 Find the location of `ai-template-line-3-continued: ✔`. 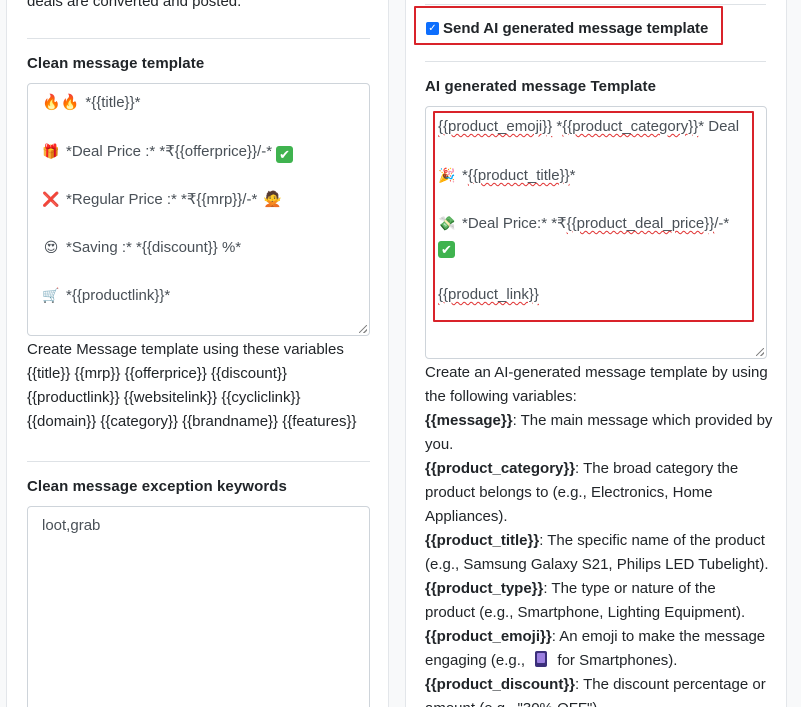

ai-template-line-3-continued: ✔ is located at coordinates (446, 247).